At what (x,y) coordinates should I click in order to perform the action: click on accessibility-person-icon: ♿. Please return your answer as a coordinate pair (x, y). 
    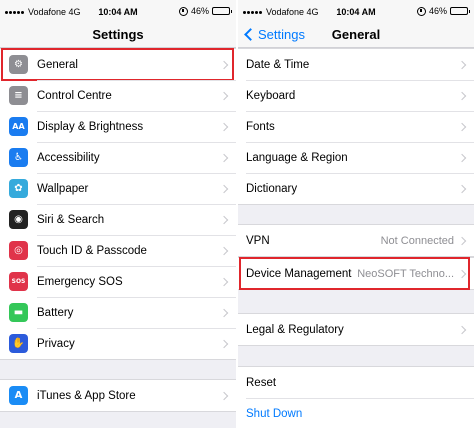
    Looking at the image, I should click on (18, 157).